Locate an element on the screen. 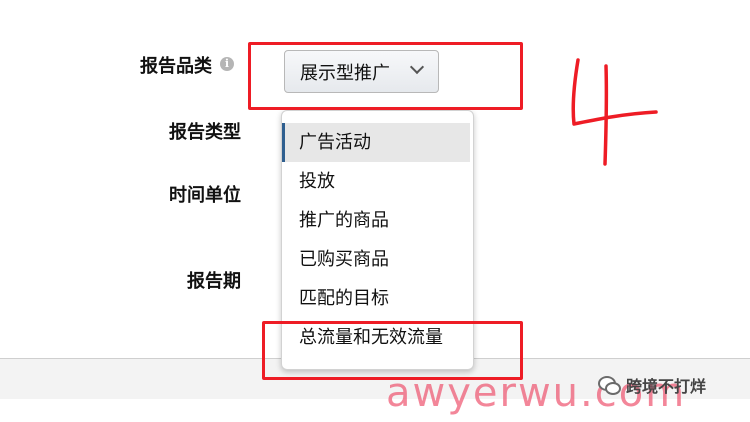  dropdown-option-campaign: 广告活动 is located at coordinates (376, 142).